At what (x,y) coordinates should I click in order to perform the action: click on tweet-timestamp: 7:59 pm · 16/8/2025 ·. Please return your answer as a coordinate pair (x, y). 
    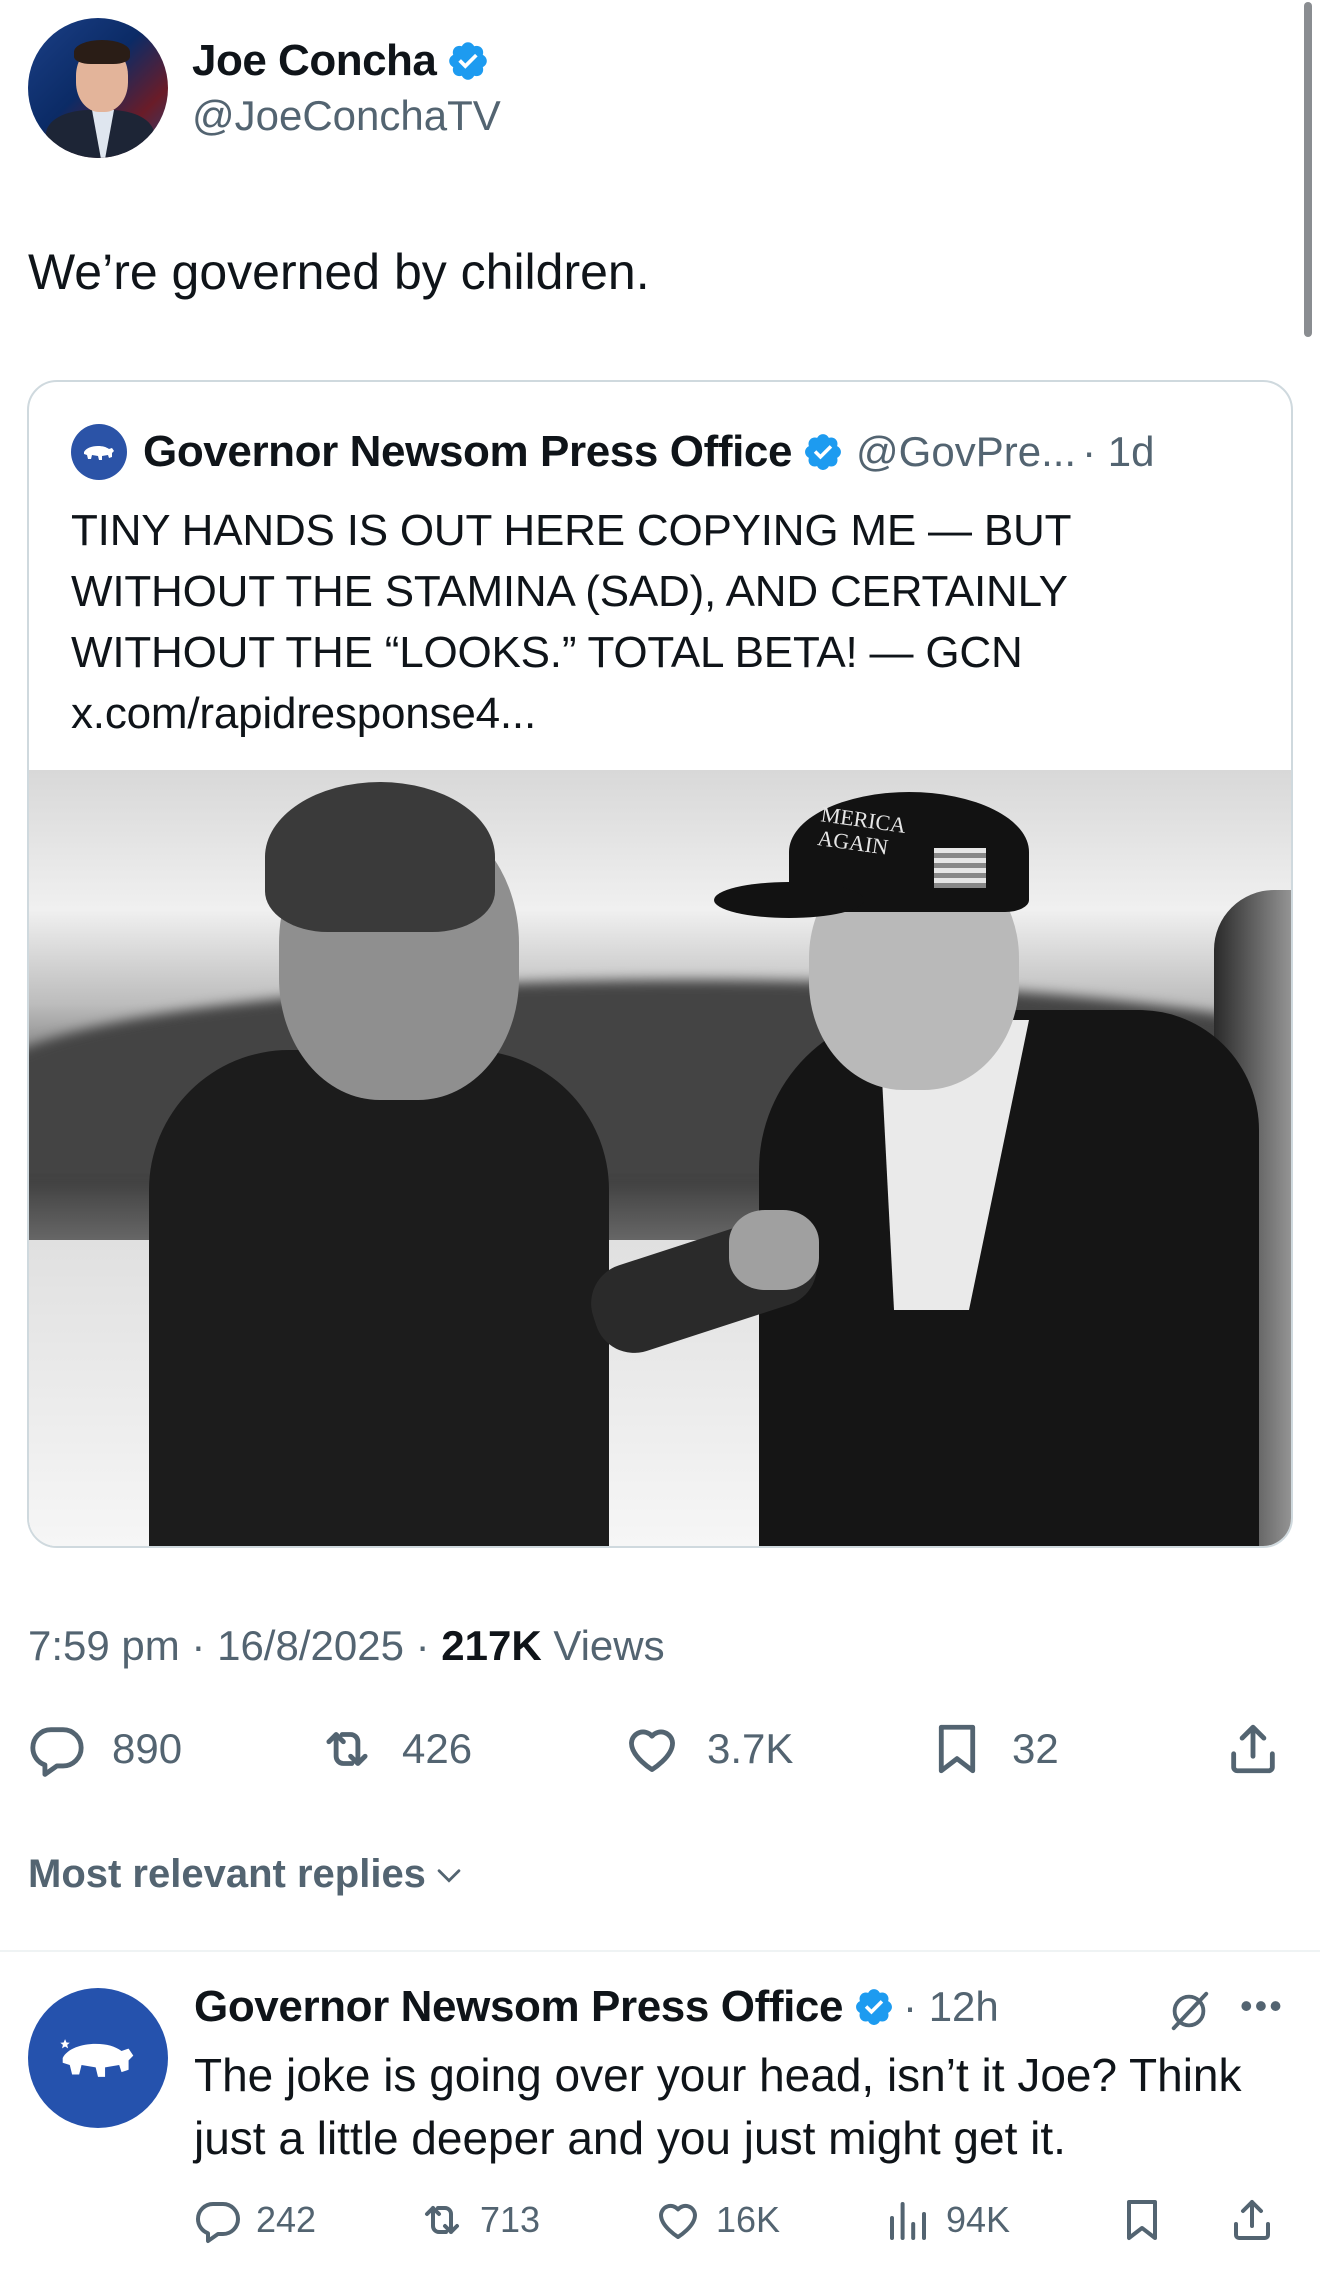
    Looking at the image, I should click on (234, 1645).